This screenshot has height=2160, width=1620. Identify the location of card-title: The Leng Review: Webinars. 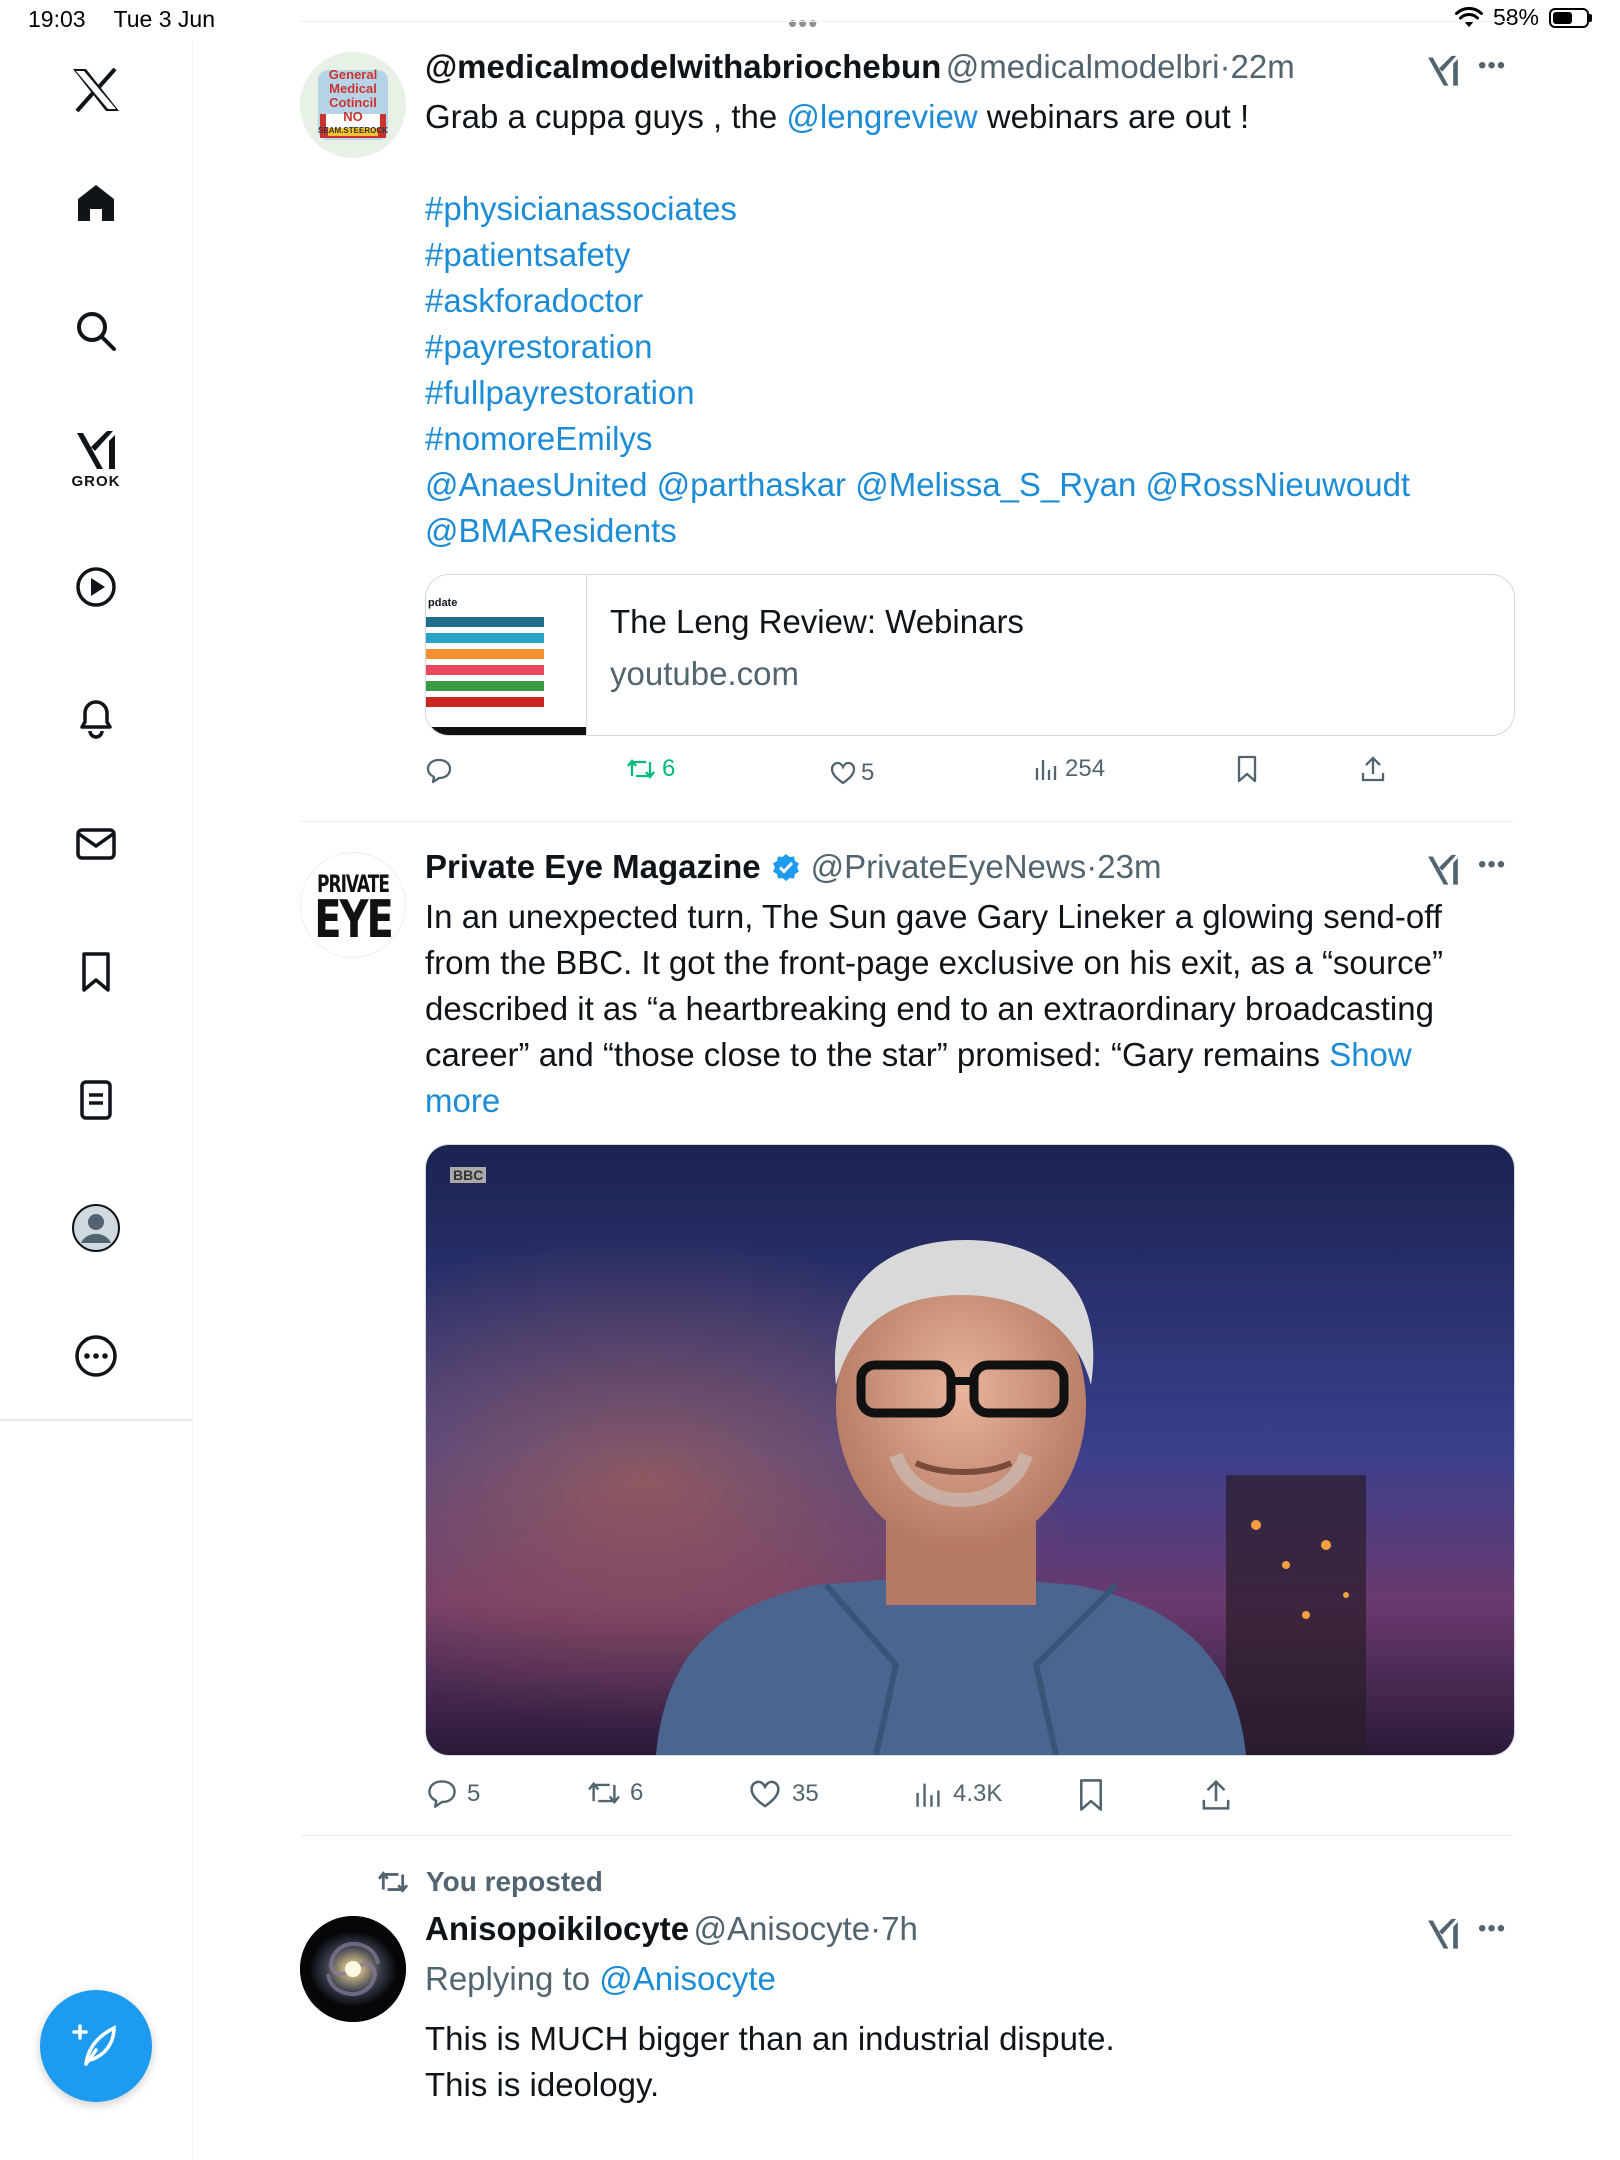
(817, 621).